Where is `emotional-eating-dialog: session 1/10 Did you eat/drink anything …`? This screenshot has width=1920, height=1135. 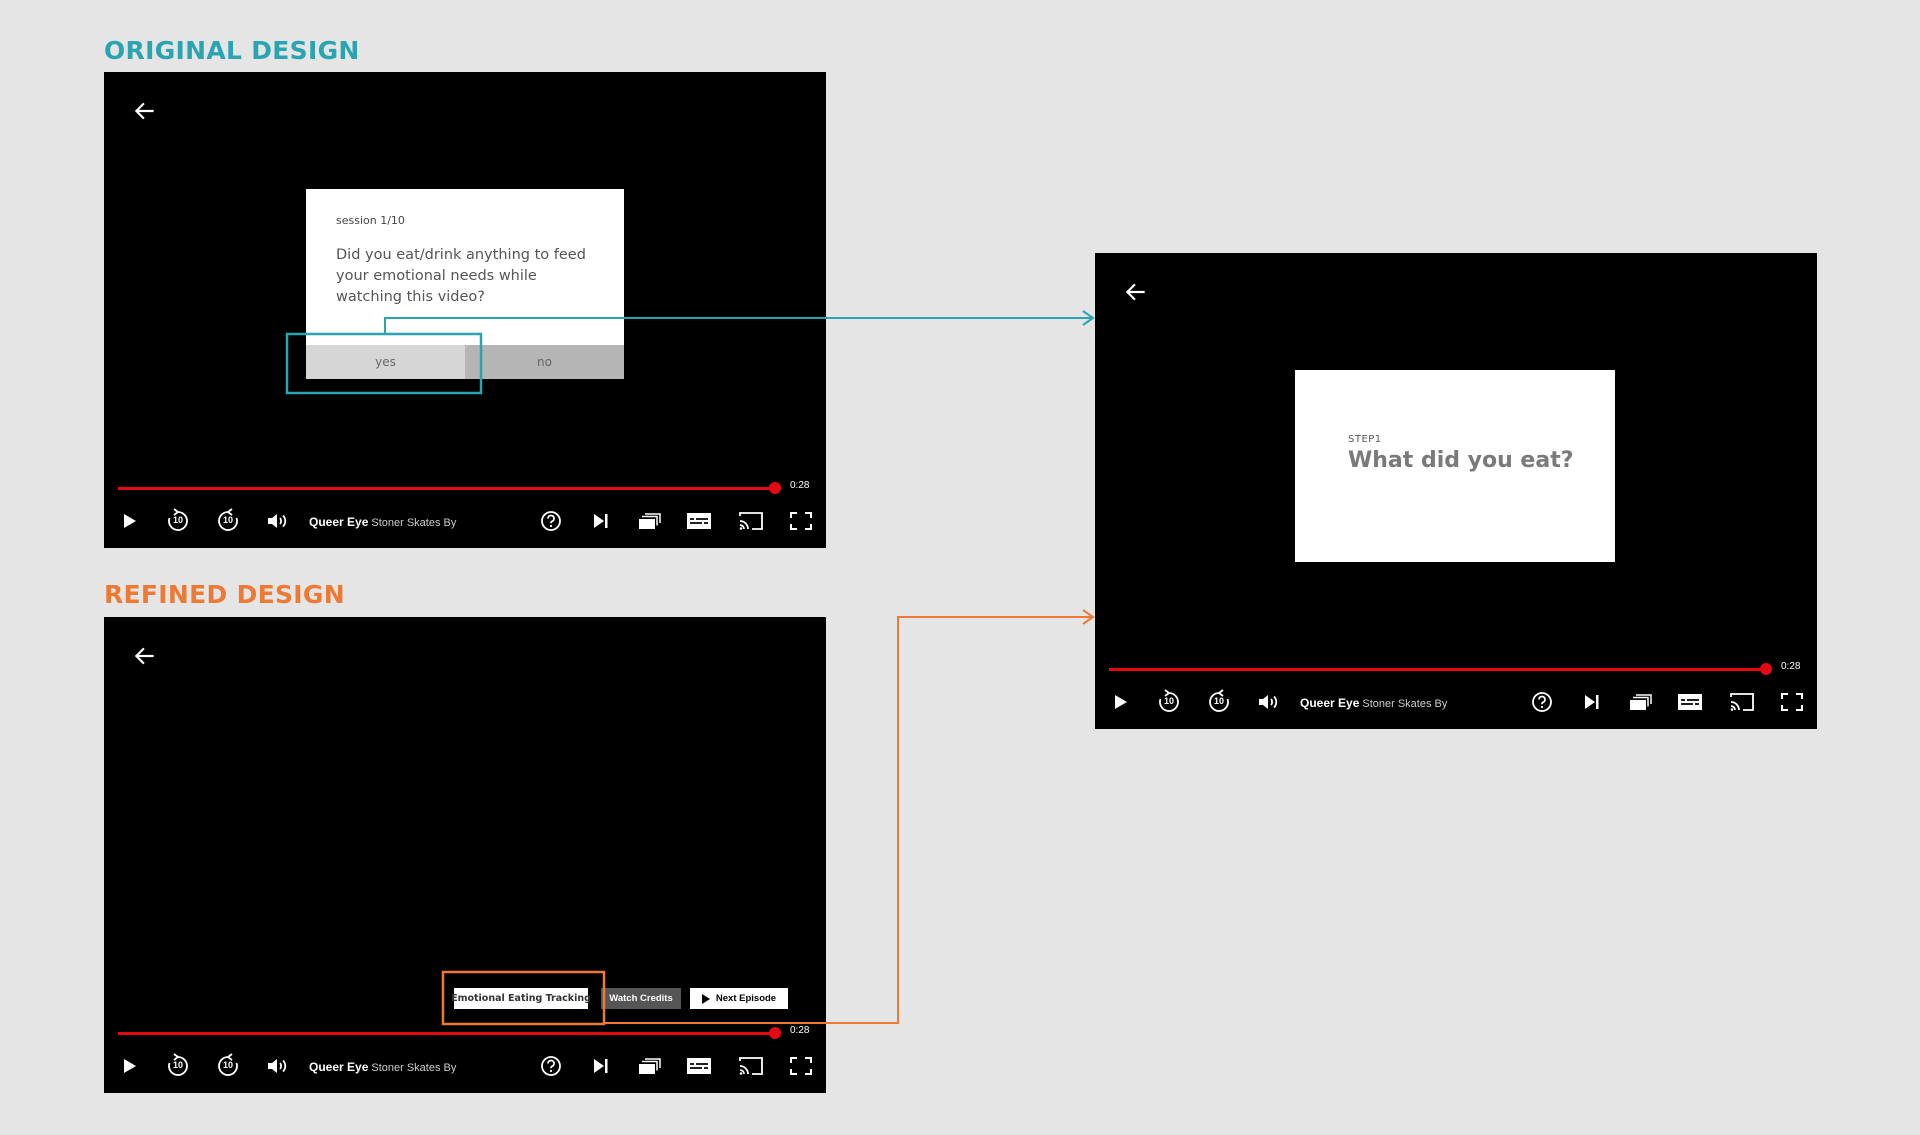 emotional-eating-dialog: session 1/10 Did you eat/drink anything … is located at coordinates (465, 284).